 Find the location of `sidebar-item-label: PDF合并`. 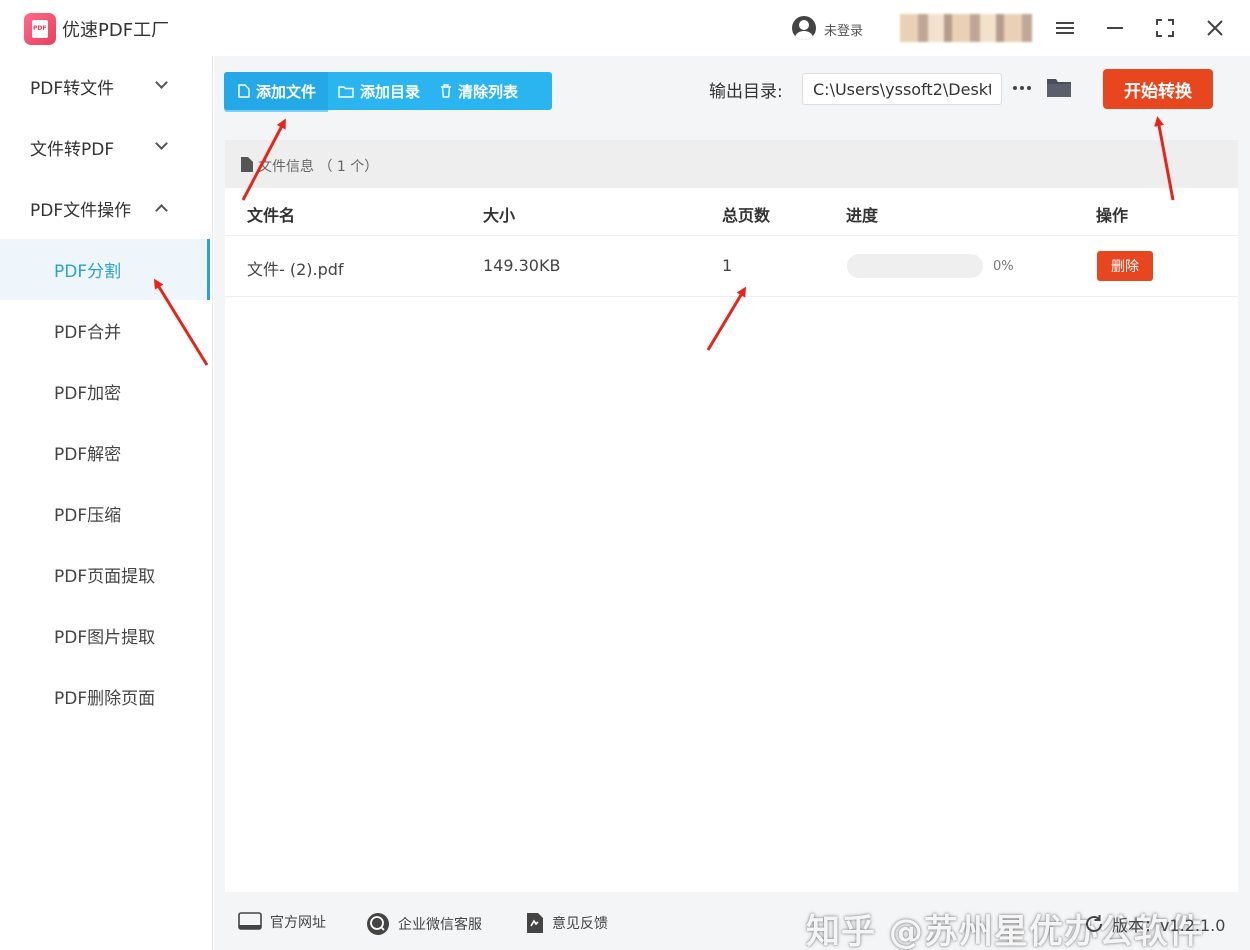

sidebar-item-label: PDF合并 is located at coordinates (88, 333).